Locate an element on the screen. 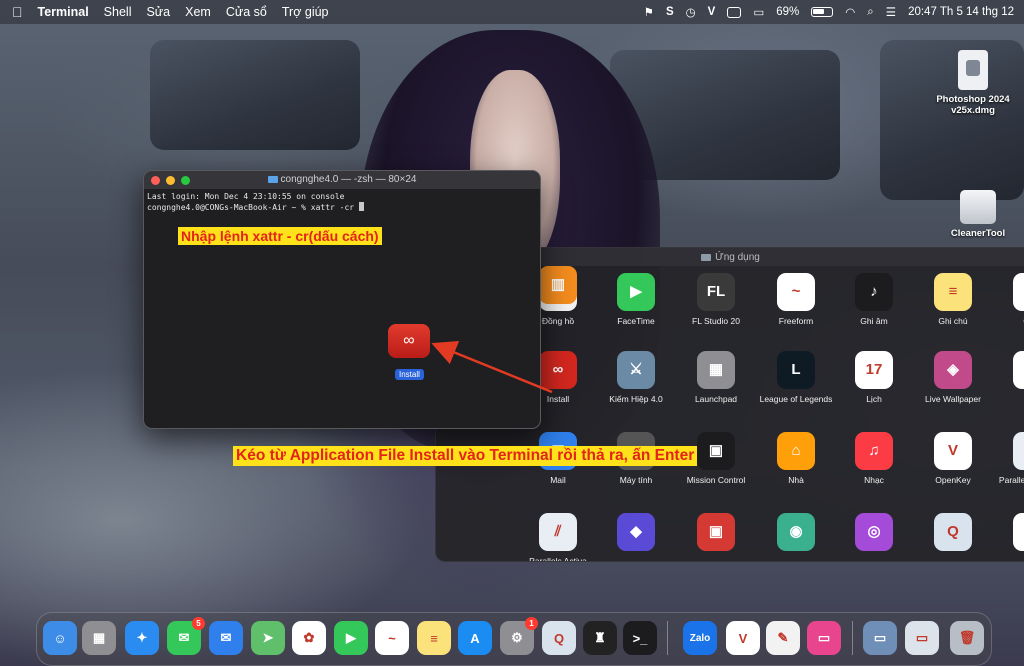 This screenshot has width=1024, height=666. notification-badge: 1 is located at coordinates (531, 623).